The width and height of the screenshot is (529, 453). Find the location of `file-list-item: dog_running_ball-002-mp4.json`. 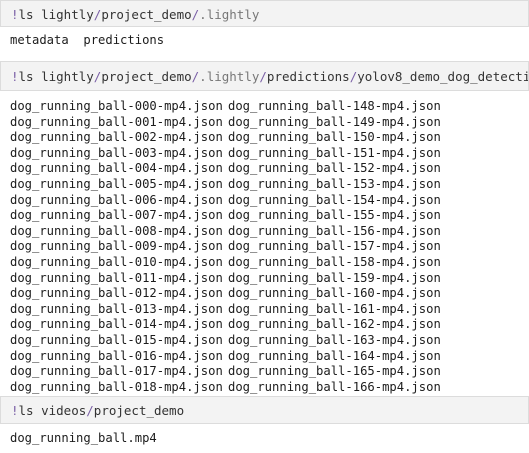

file-list-item: dog_running_ball-002-mp4.json is located at coordinates (116, 137).